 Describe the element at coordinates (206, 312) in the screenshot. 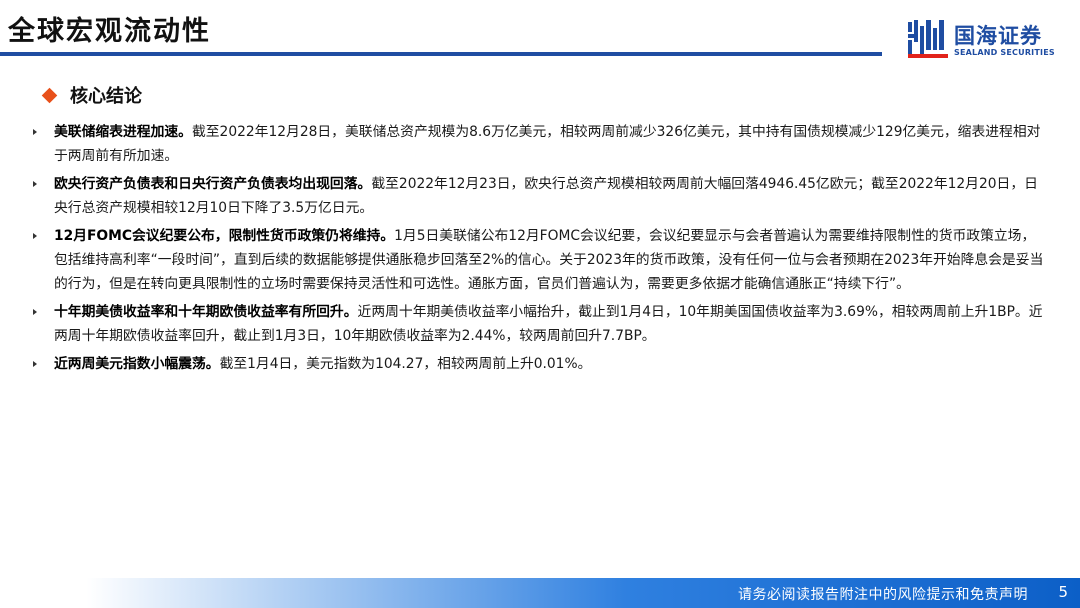

I see `bullet-lead: 十年期美债收益率和十年期欧债收益率有所回升。` at that location.